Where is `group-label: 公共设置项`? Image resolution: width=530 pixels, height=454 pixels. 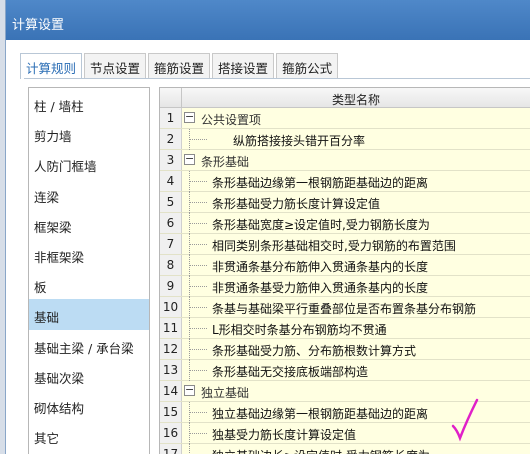
group-label: 公共设置项 is located at coordinates (231, 120).